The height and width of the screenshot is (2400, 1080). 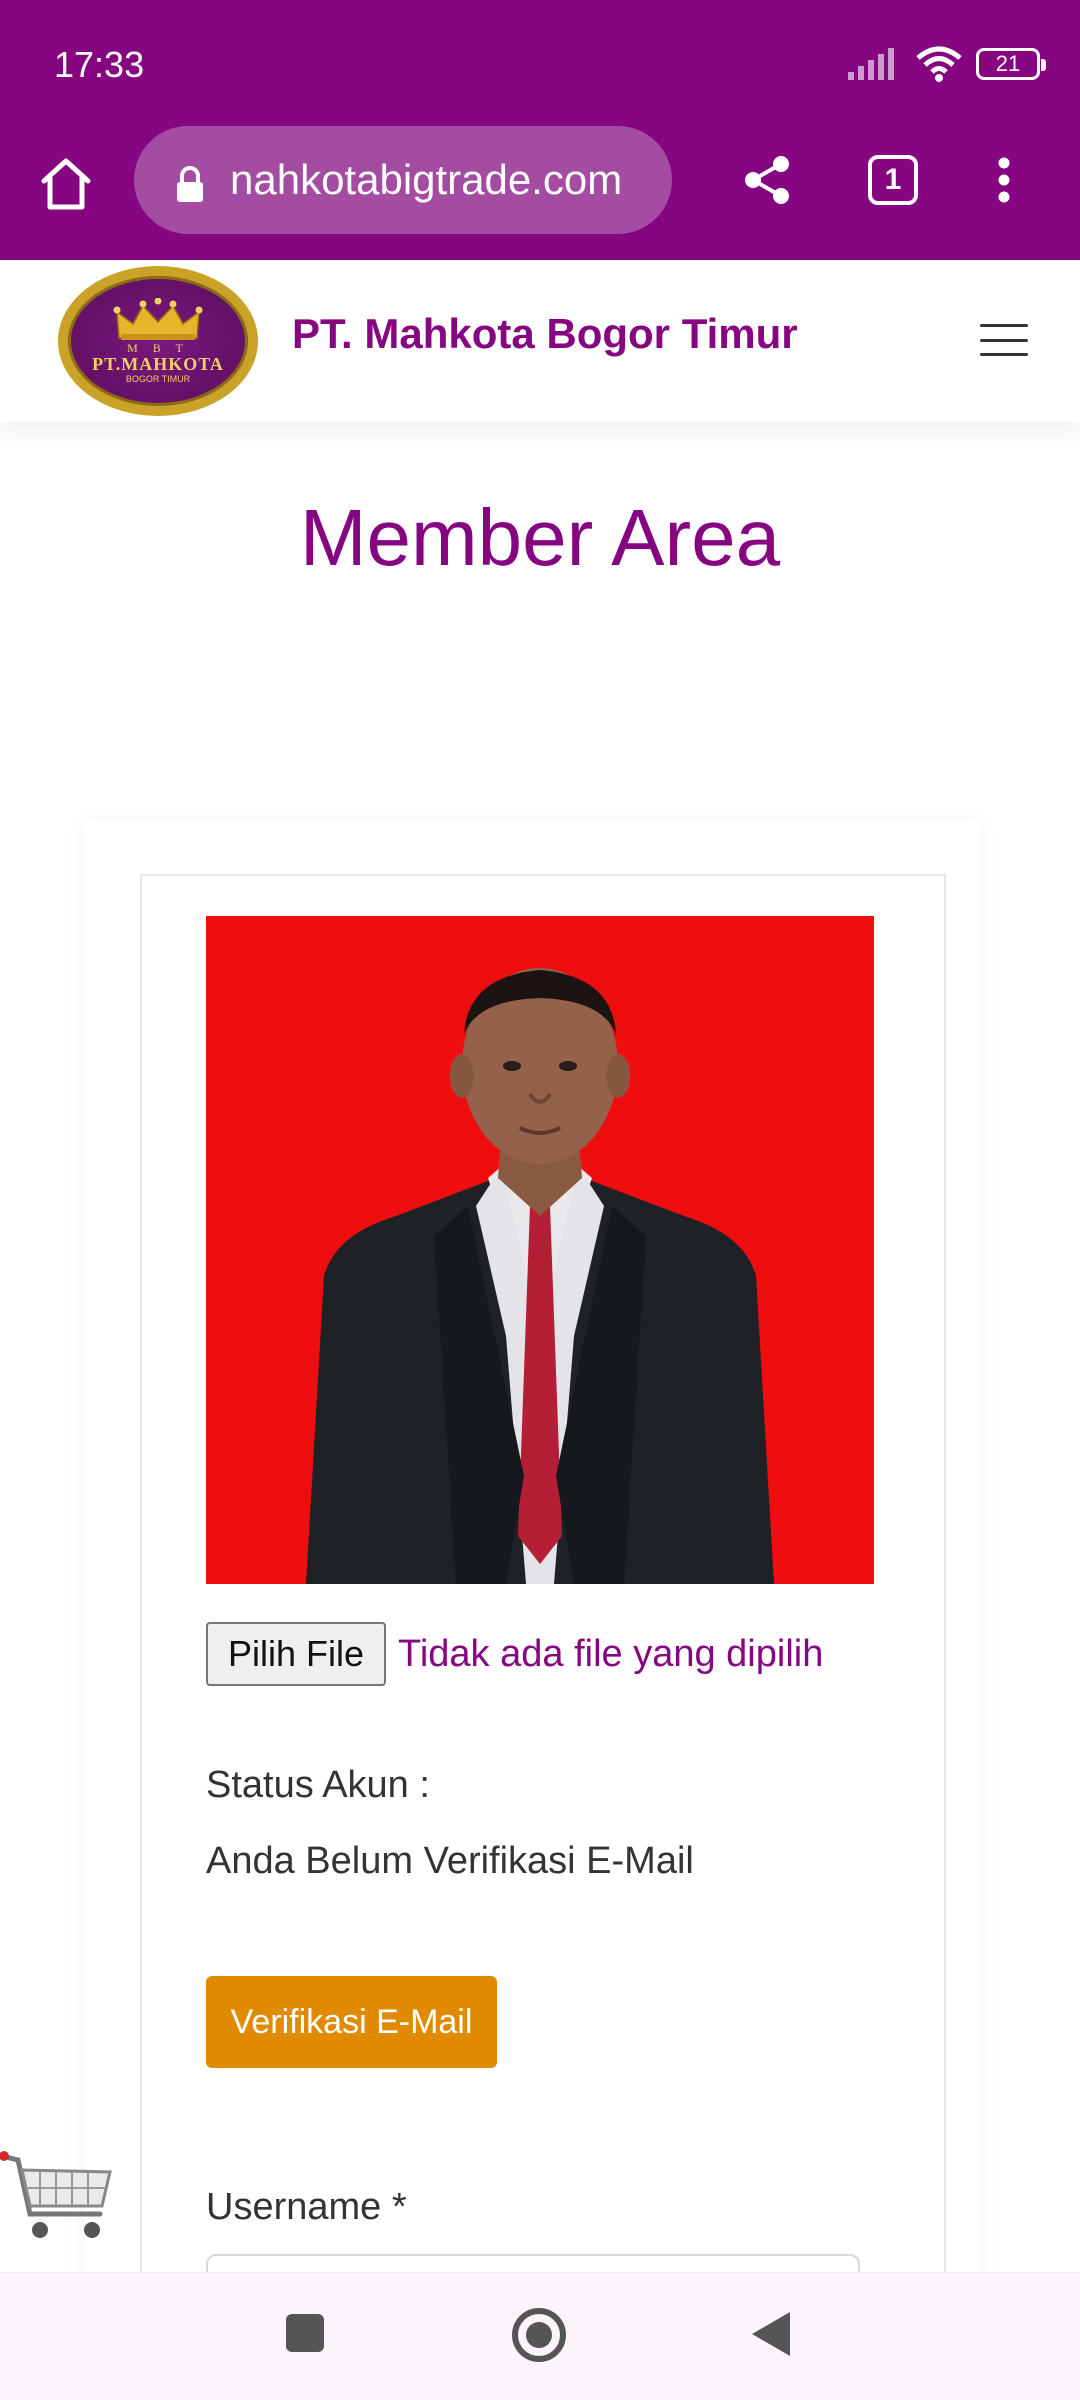 I want to click on menu-icon, so click(x=1004, y=340).